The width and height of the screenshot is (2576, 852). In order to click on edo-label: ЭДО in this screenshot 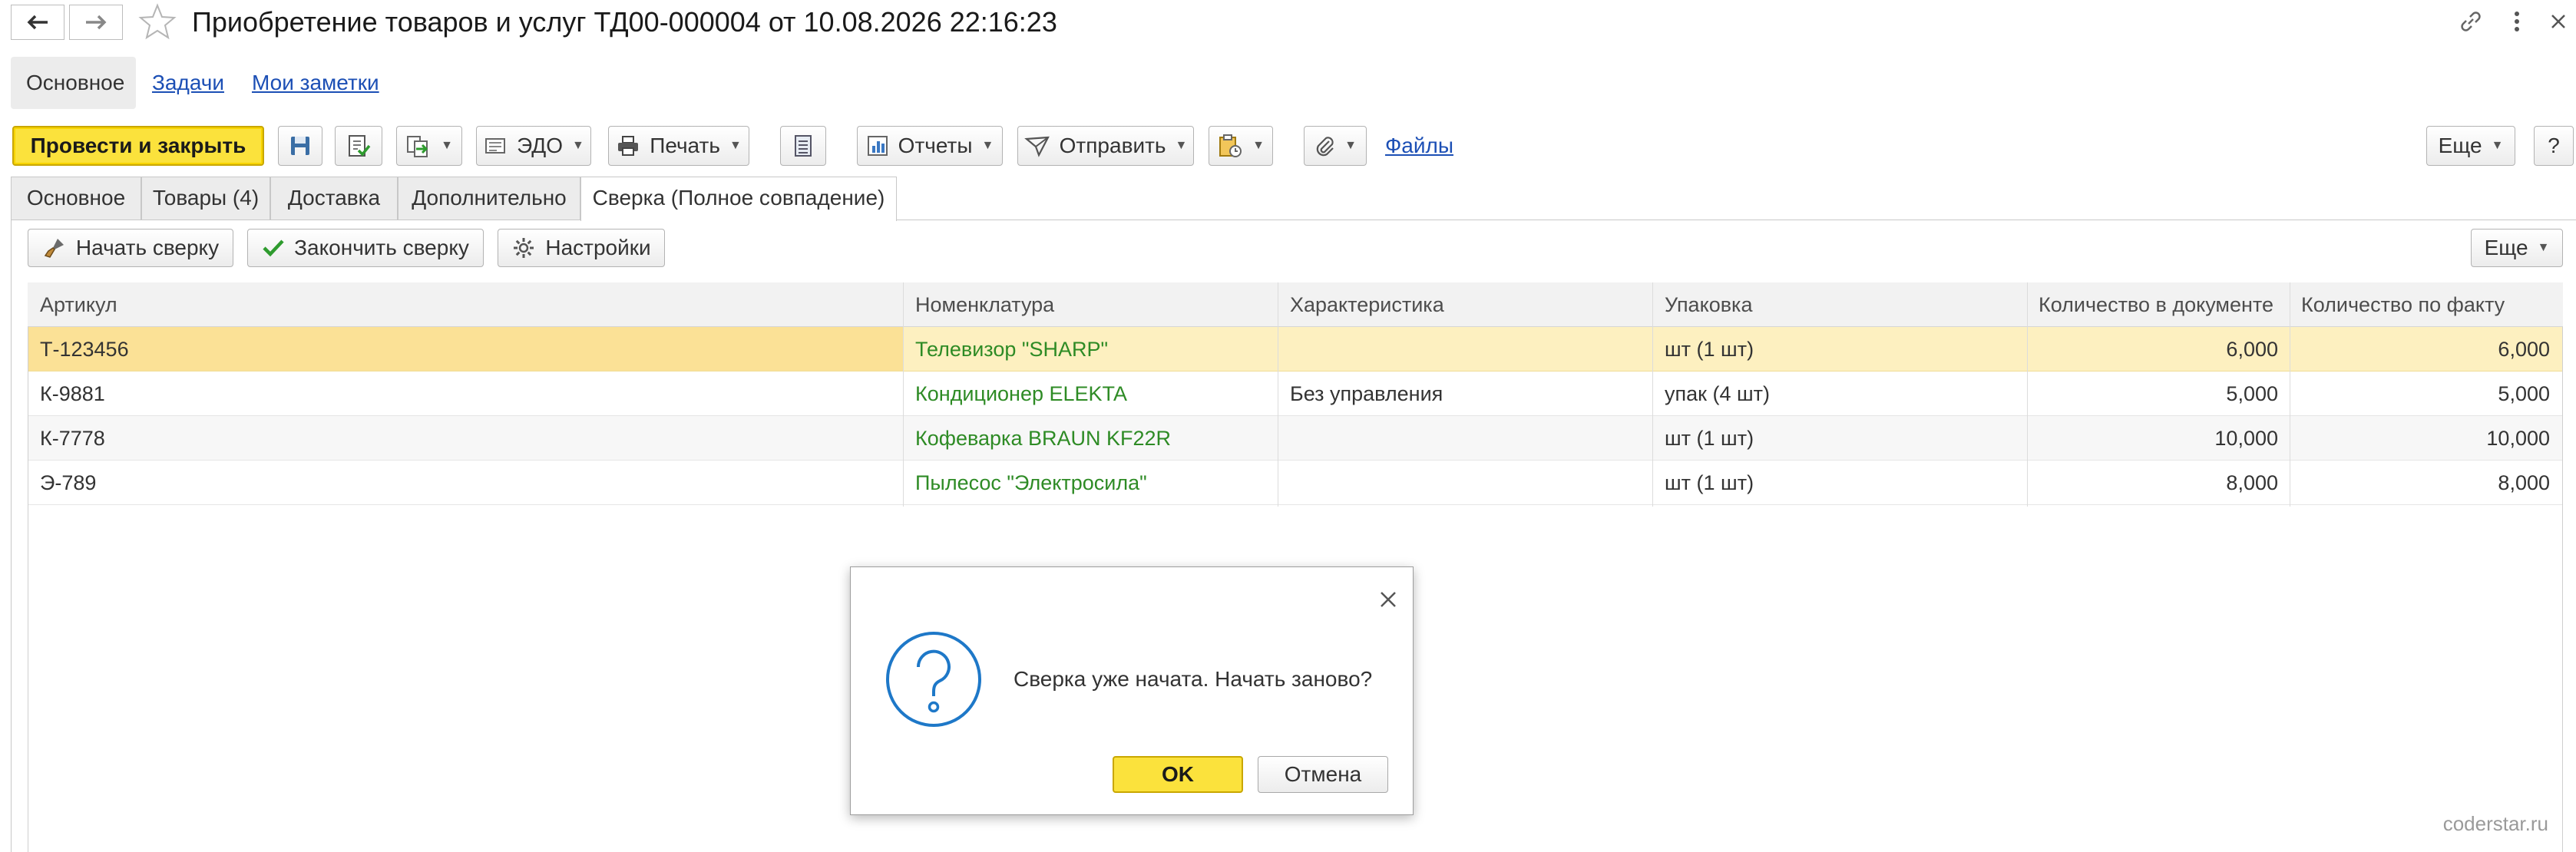, I will do `click(540, 146)`.